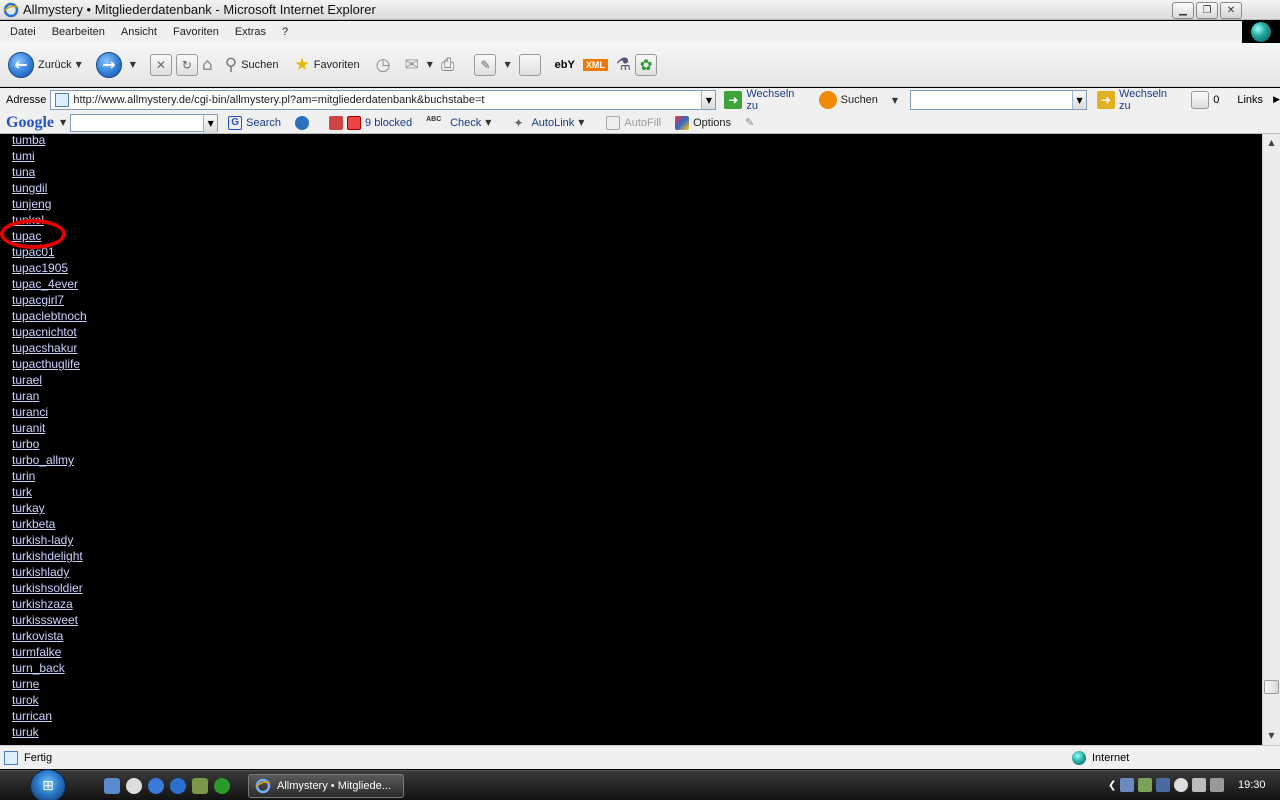 The height and width of the screenshot is (800, 1280). What do you see at coordinates (144, 123) in the screenshot?
I see `google-search-input: ▼` at bounding box center [144, 123].